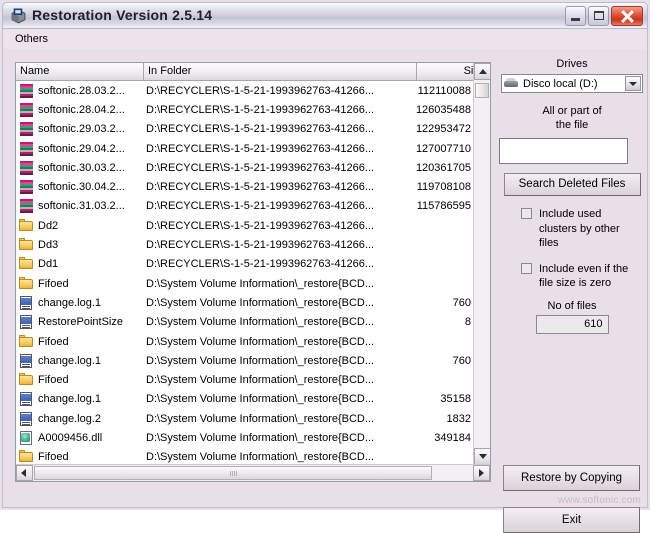  I want to click on cell-name: change.log.1, so click(81, 302).